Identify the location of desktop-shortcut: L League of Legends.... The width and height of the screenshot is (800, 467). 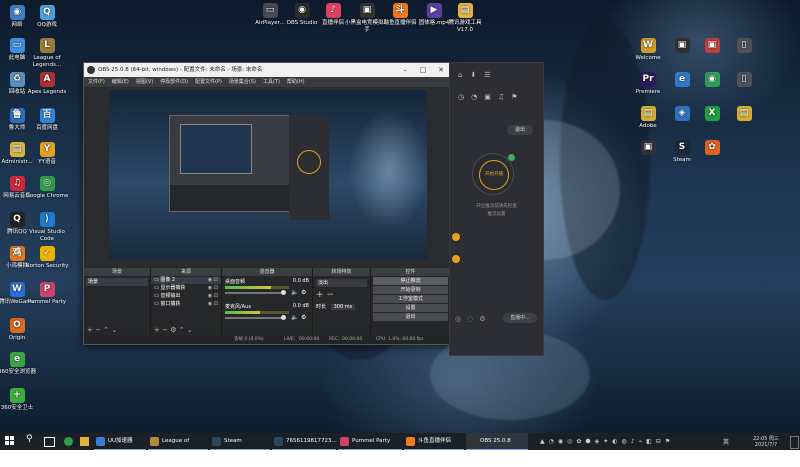
(47, 53).